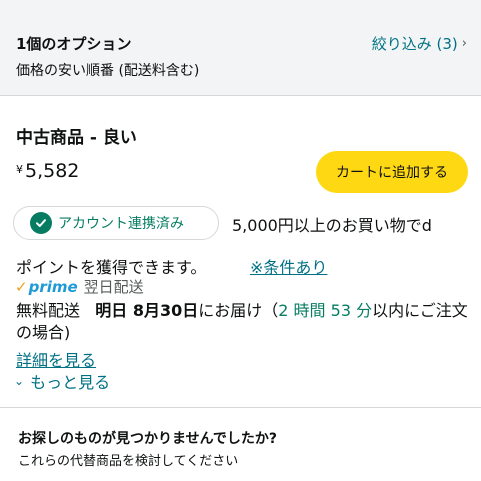 This screenshot has height=481, width=481. Describe the element at coordinates (464, 43) in the screenshot. I see `chevron-right-icon: ›` at that location.